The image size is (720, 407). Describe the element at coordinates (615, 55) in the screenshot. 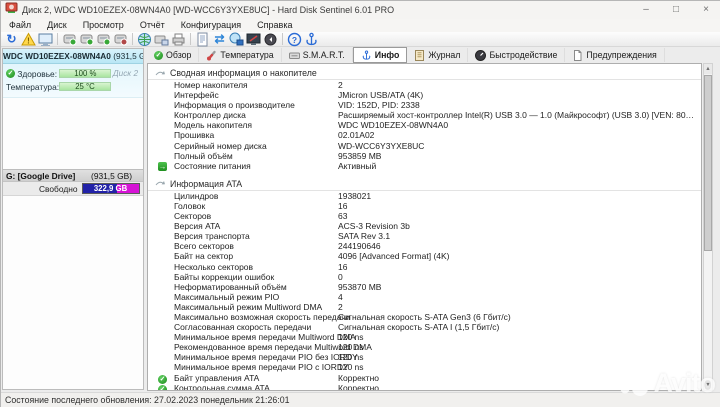

I see `tab-alerts: Предупреждения` at that location.